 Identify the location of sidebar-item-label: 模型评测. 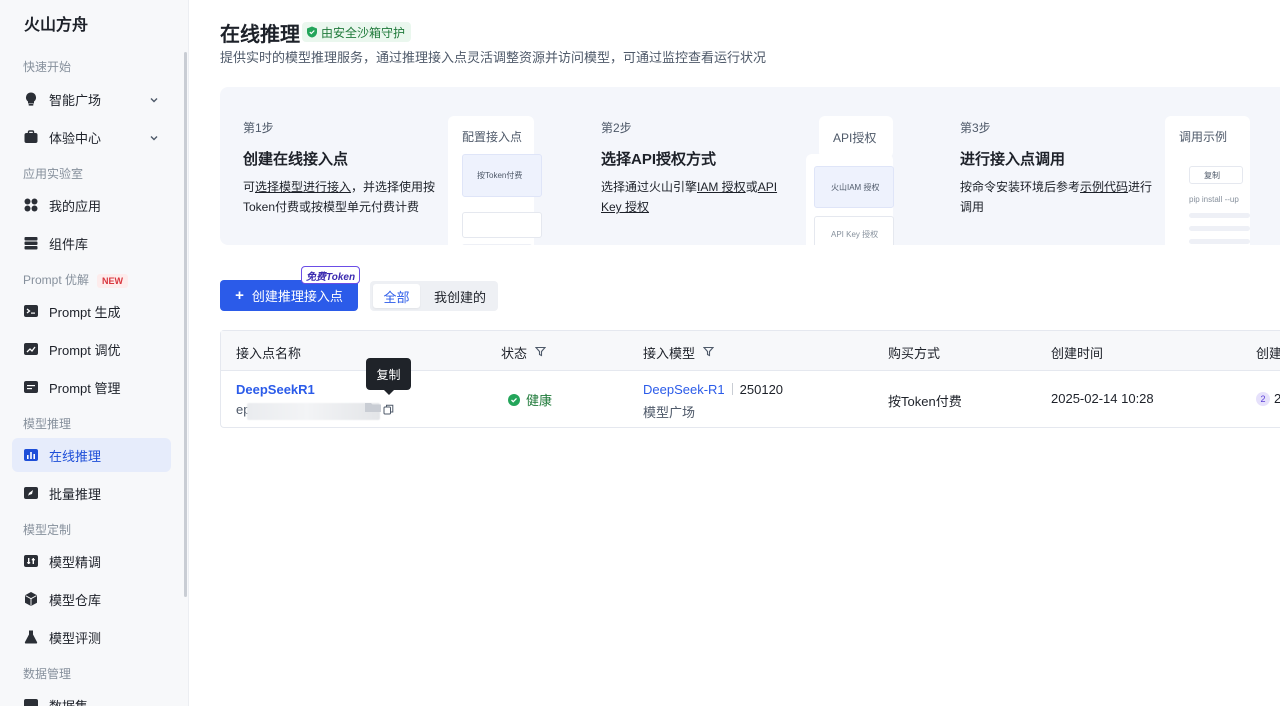
(75, 638).